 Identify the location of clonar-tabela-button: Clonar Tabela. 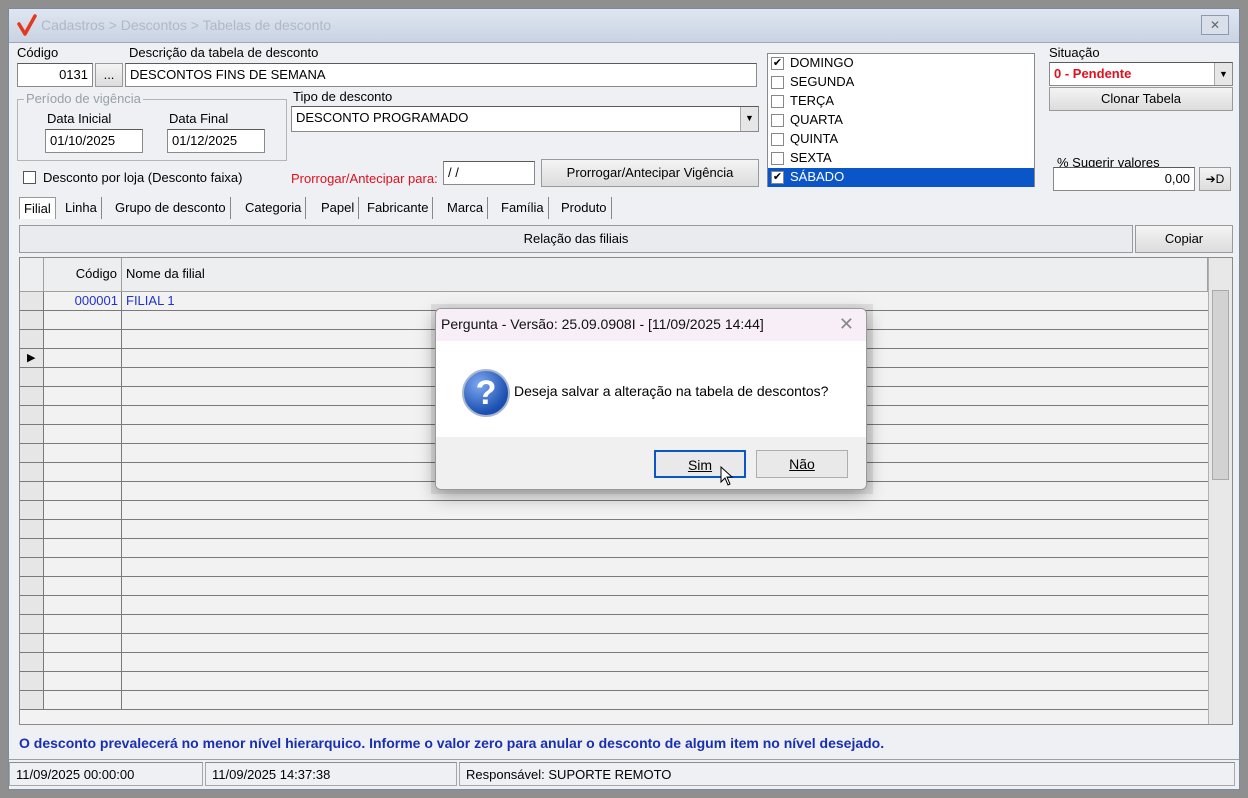
(1141, 99).